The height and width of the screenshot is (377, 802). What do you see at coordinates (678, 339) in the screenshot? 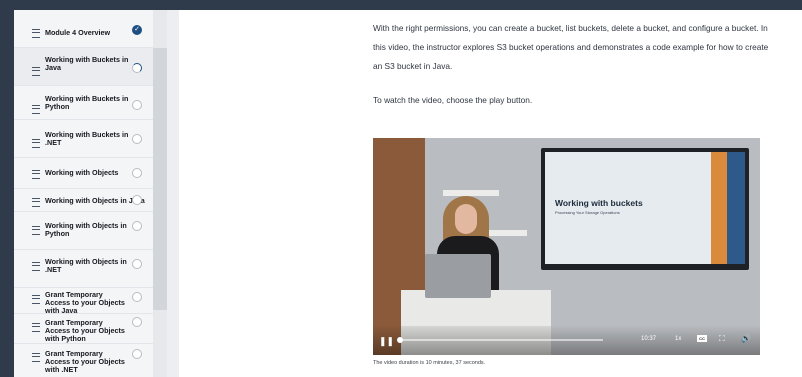
I see `playback-speed-button: 1x` at bounding box center [678, 339].